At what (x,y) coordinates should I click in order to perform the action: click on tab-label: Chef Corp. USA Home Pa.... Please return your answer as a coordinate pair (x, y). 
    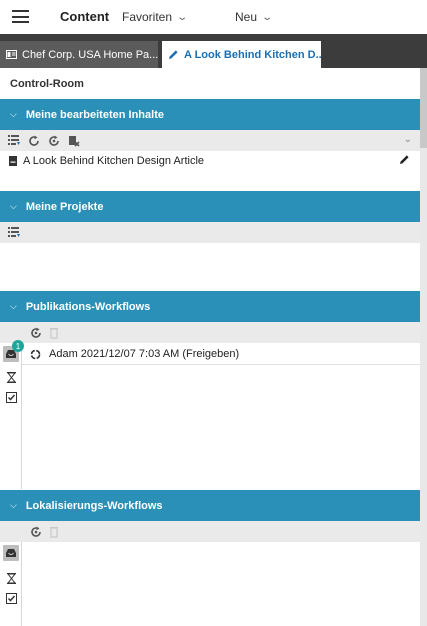
    Looking at the image, I should click on (90, 54).